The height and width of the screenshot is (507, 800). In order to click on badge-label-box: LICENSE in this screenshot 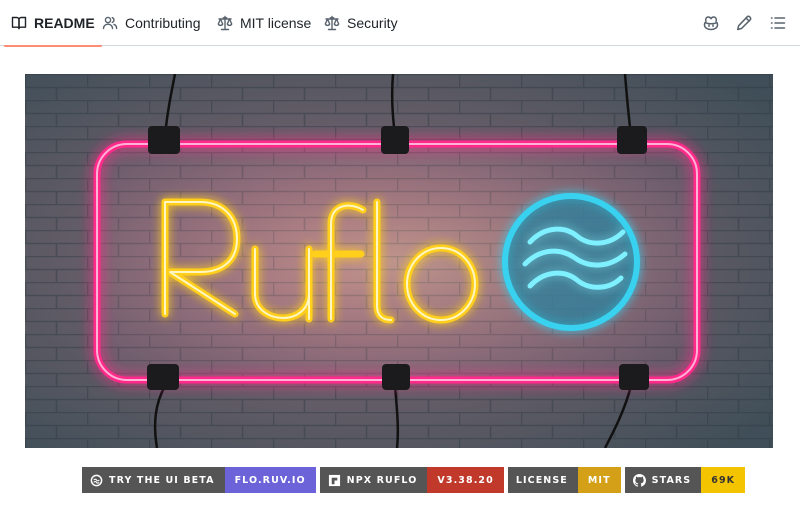, I will do `click(542, 480)`.